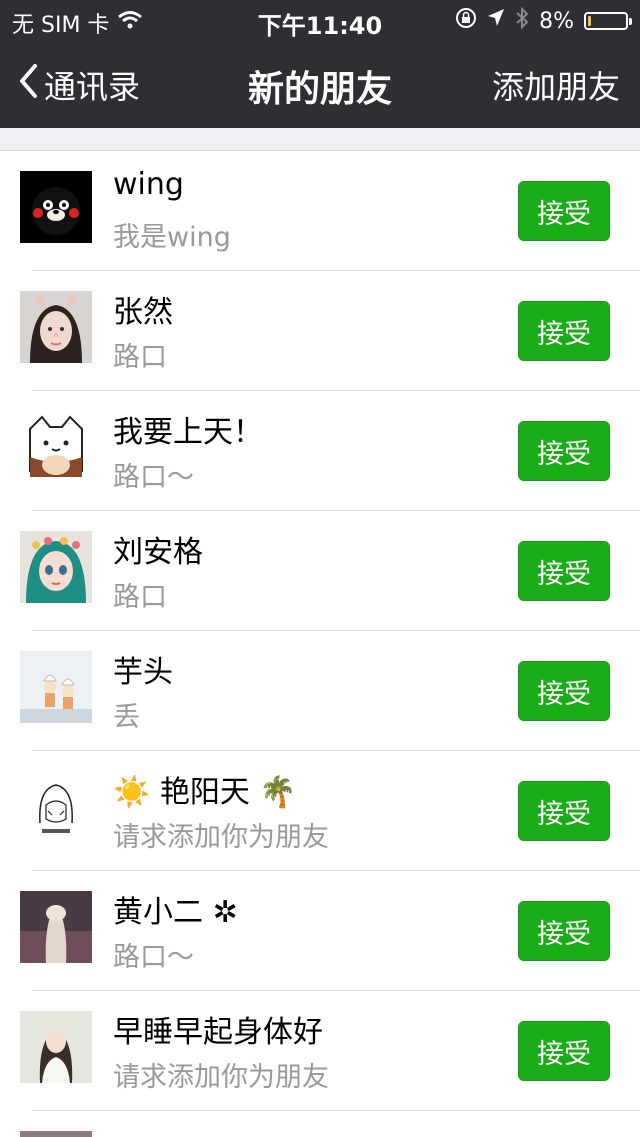  I want to click on battery-icon, so click(608, 21).